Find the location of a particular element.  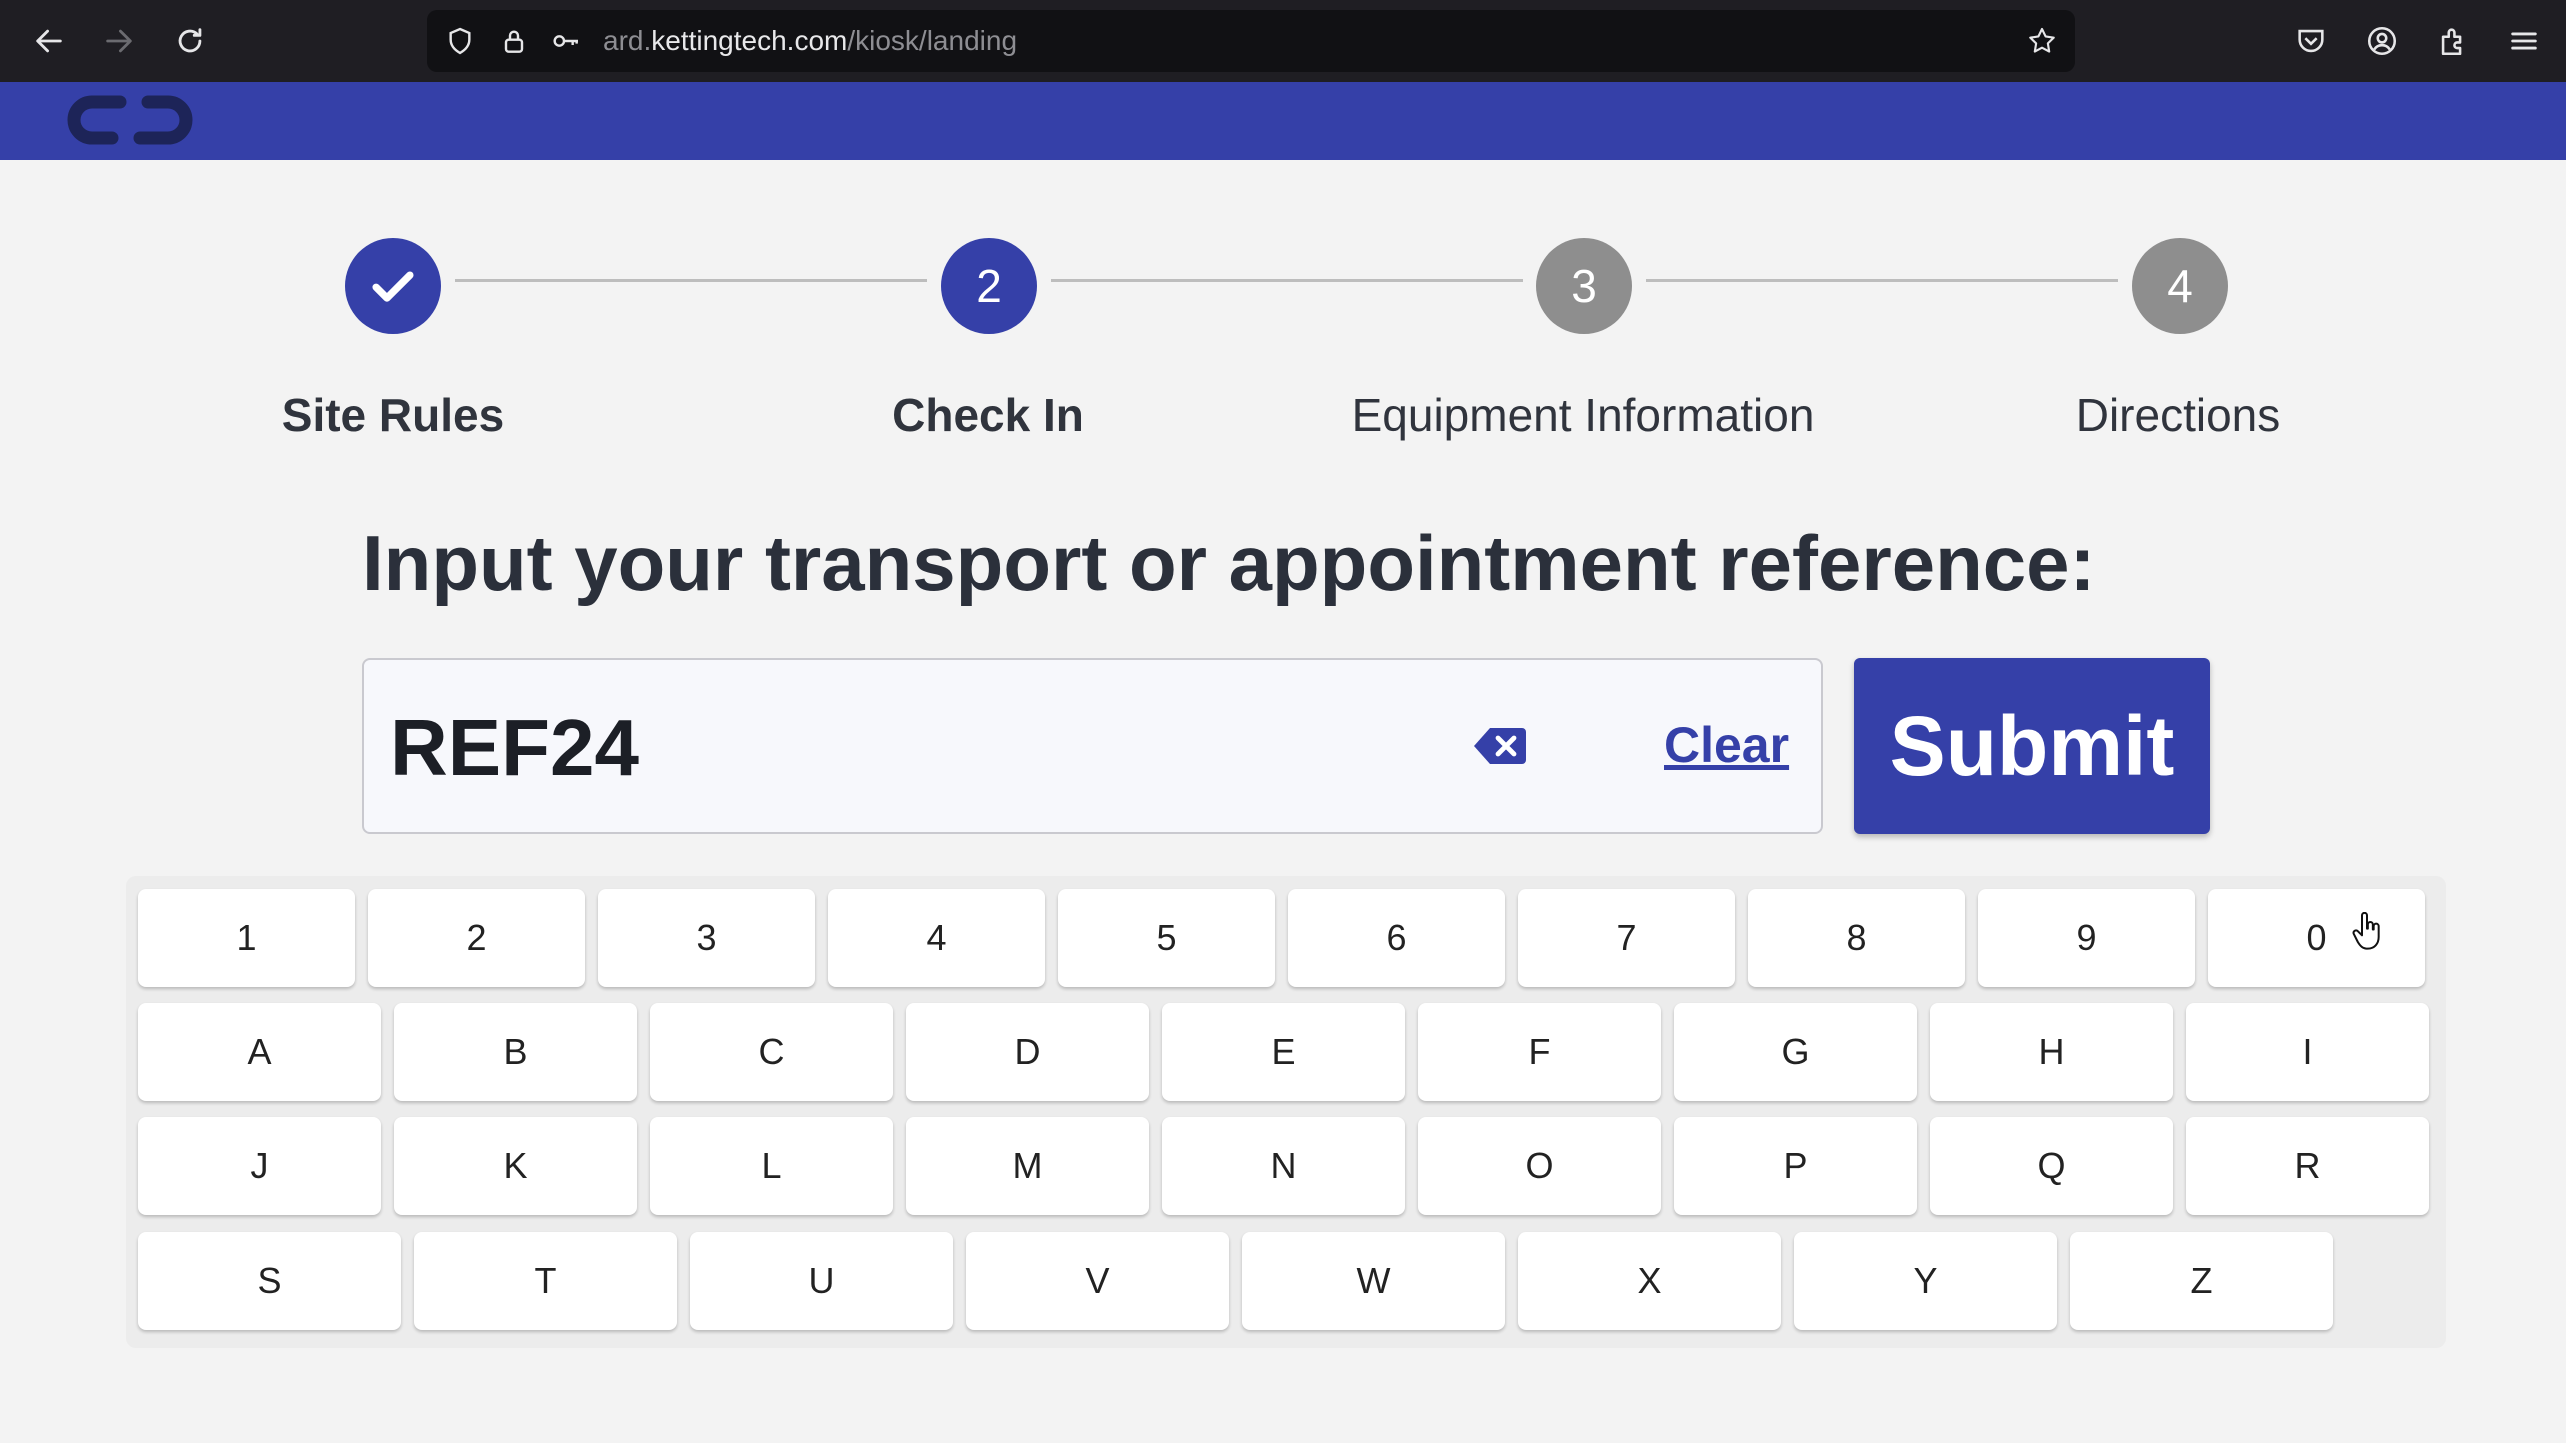

key-h: H is located at coordinates (2051, 1052).